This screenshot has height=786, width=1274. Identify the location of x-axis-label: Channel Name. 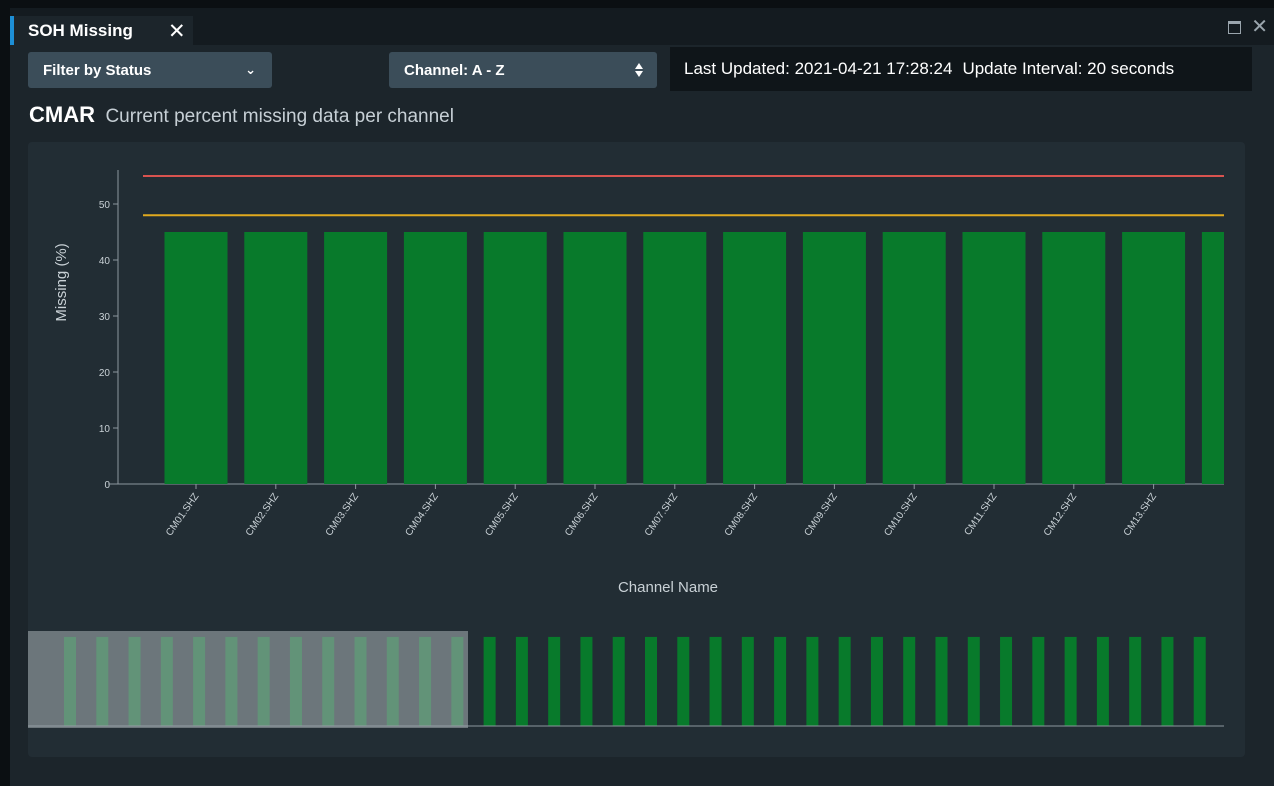
(668, 587).